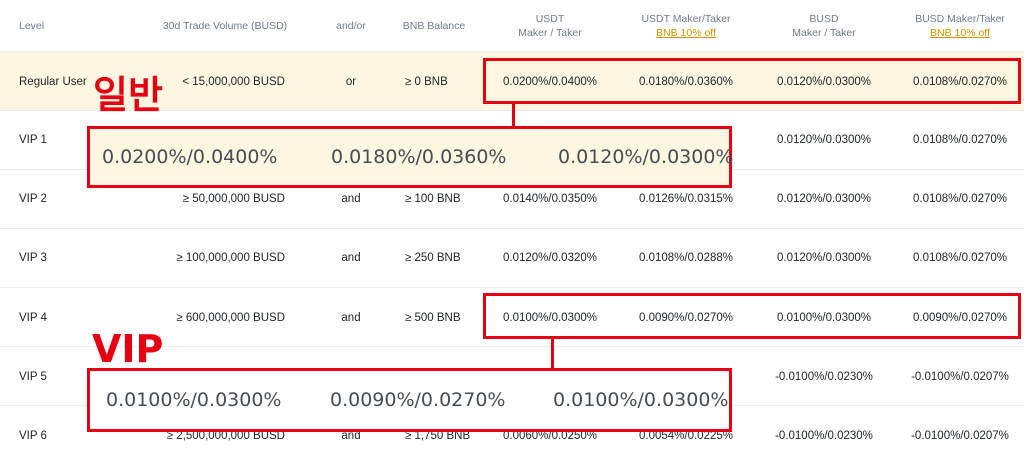 The width and height of the screenshot is (1024, 466). Describe the element at coordinates (194, 400) in the screenshot. I see `zoom-usdt-fee: 0.0100%/0.0300%` at that location.